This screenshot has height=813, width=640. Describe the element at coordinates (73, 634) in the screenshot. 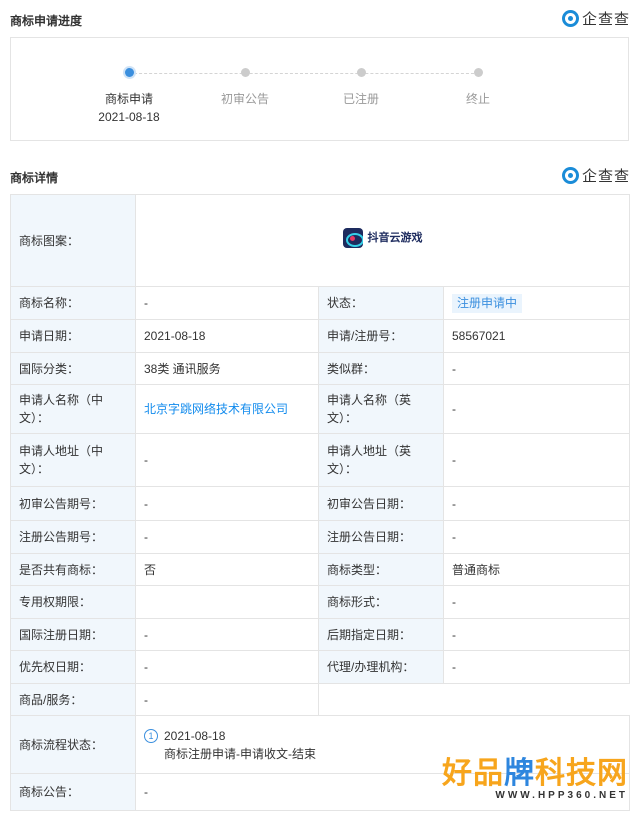

I see `field-label: 国际注册日期：` at that location.